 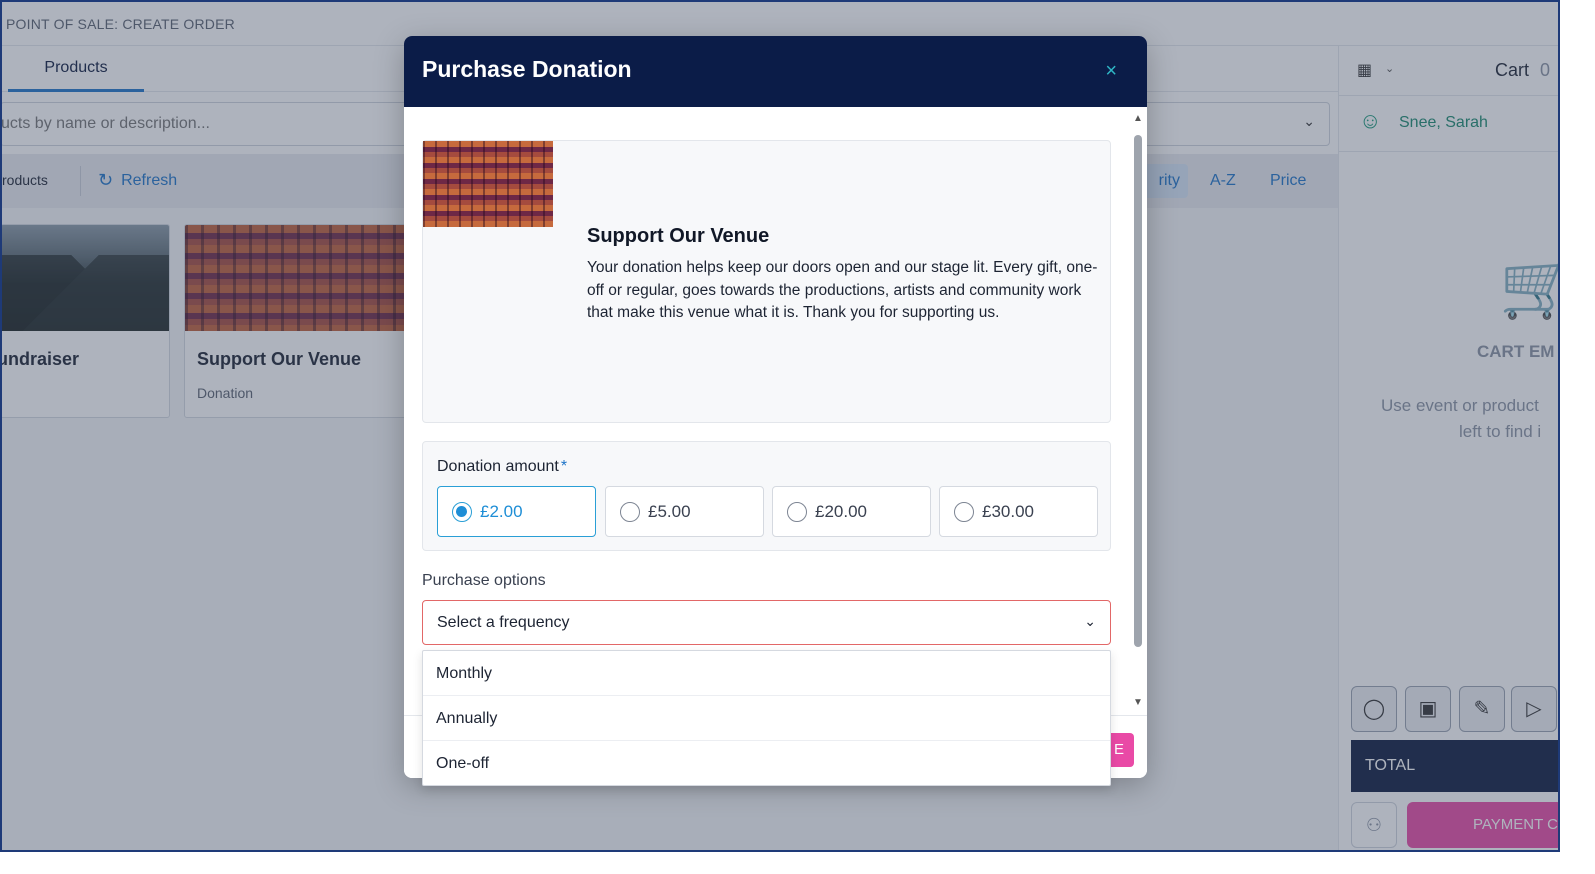 What do you see at coordinates (766, 673) in the screenshot?
I see `frequency-option: Monthly` at bounding box center [766, 673].